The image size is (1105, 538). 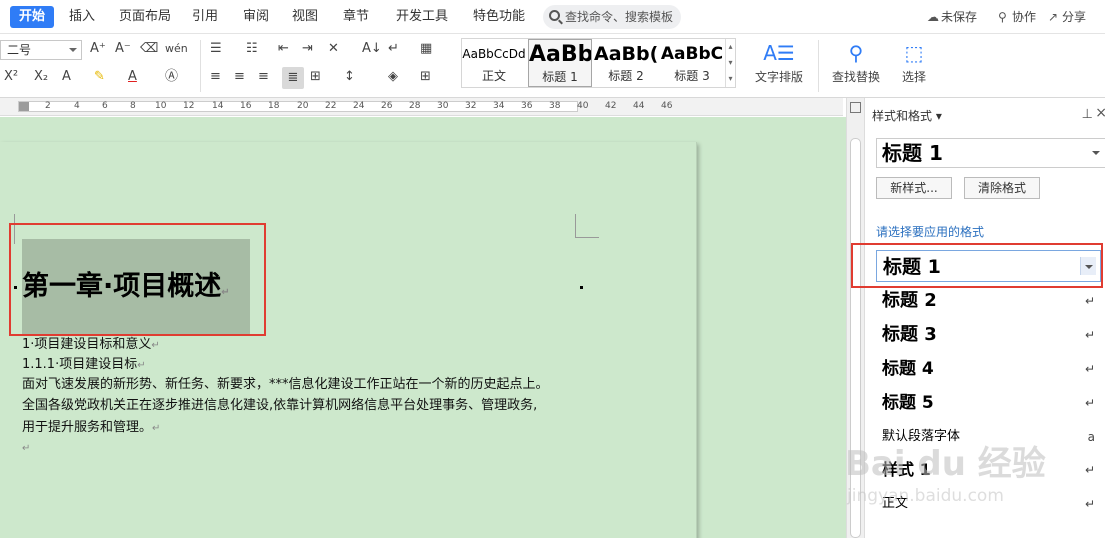 What do you see at coordinates (161, 106) in the screenshot?
I see `ruler-tick: 10` at bounding box center [161, 106].